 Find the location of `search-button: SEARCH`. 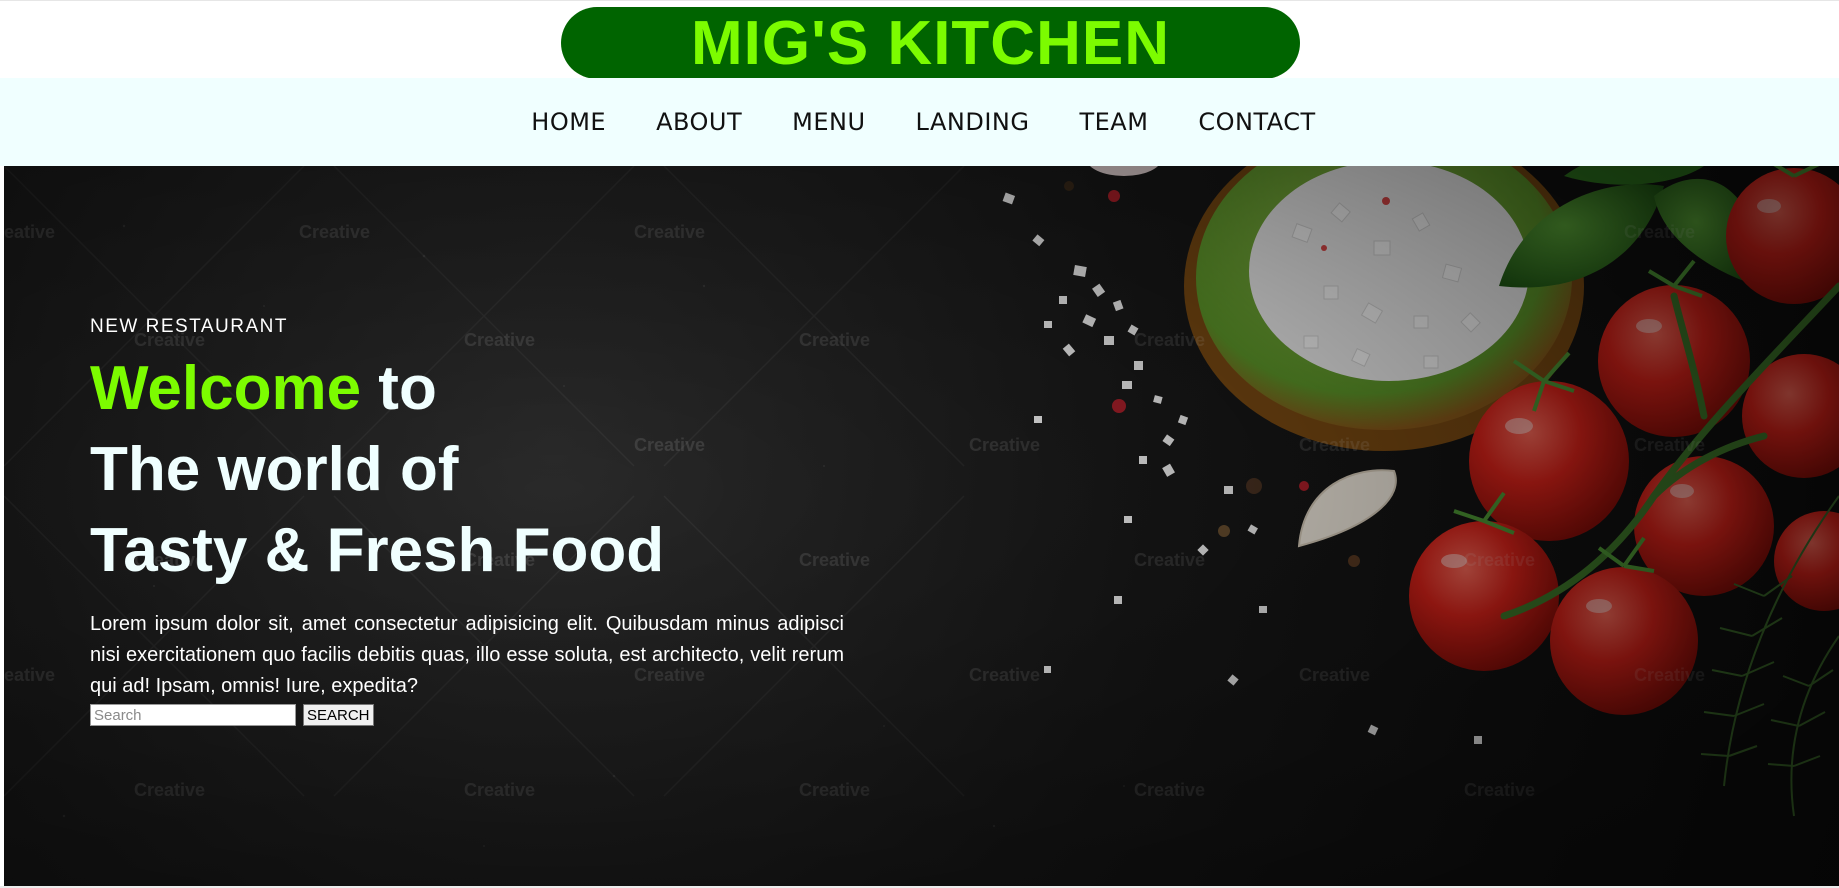

search-button: SEARCH is located at coordinates (338, 715).